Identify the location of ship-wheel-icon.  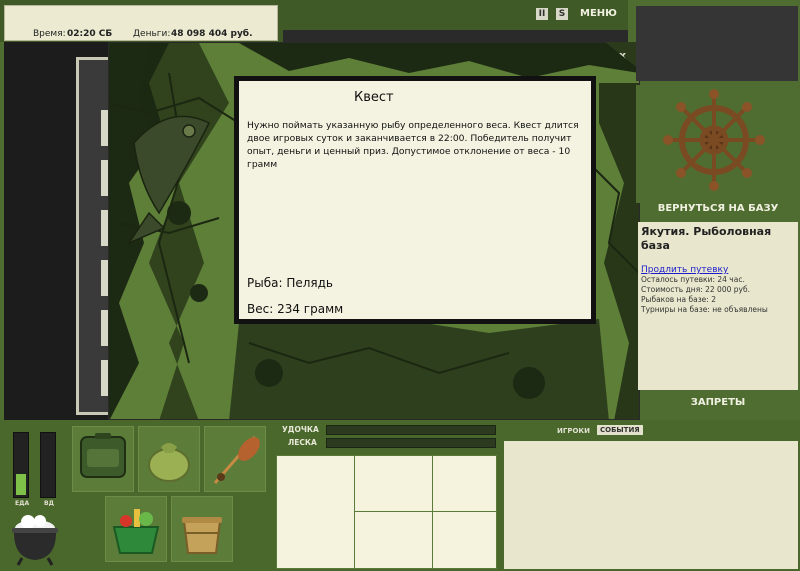
(717, 144).